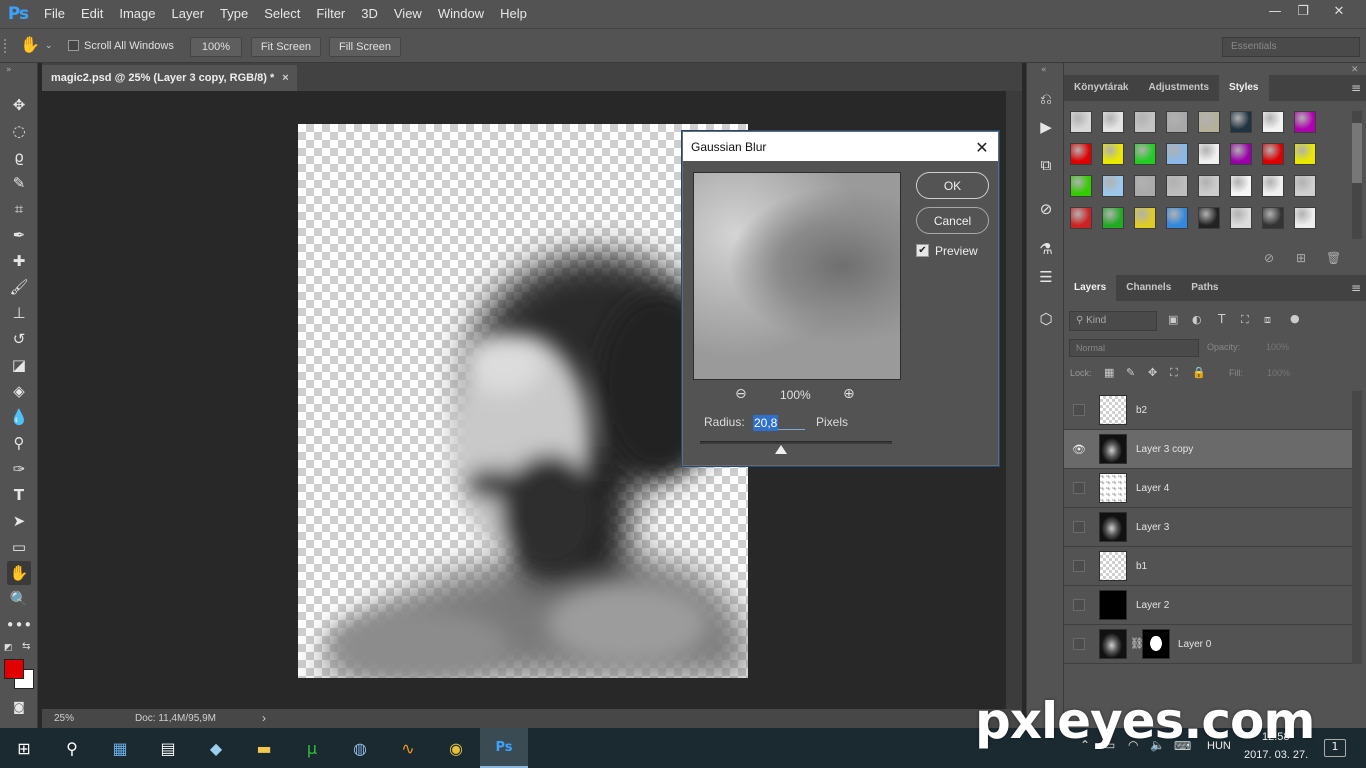 This screenshot has height=768, width=1366. What do you see at coordinates (1357, 153) in the screenshot?
I see `styles-scroll-thumb` at bounding box center [1357, 153].